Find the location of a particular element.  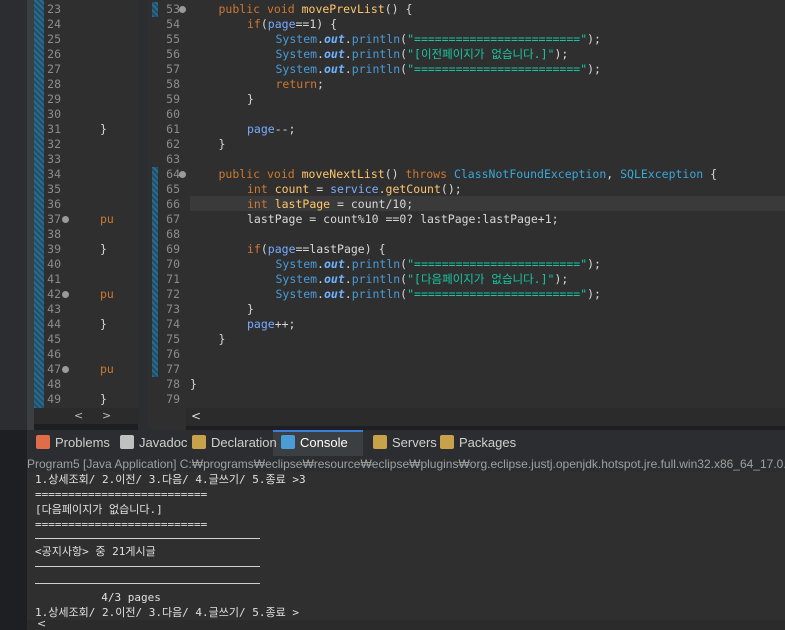

main-editor-hscroll: < is located at coordinates (485, 417).